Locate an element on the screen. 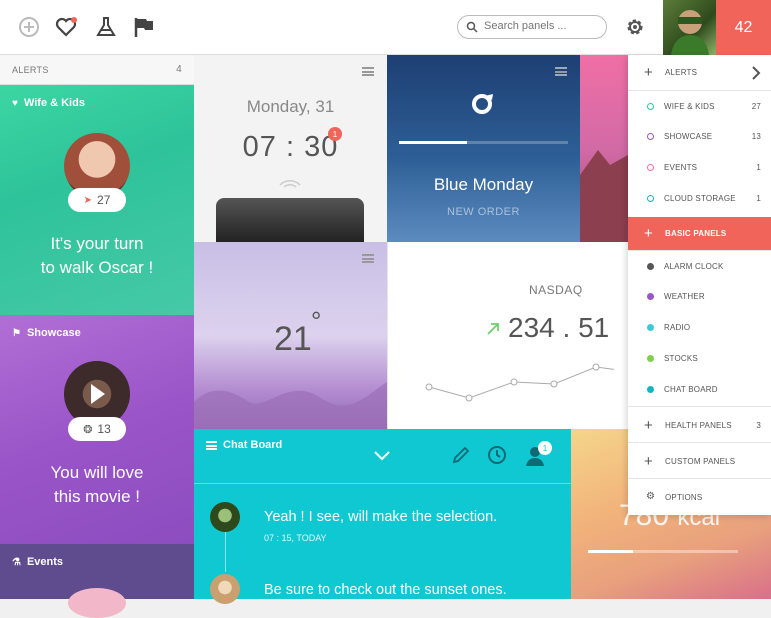 The image size is (771, 618). menu-item-label: ALARM CLOCK is located at coordinates (694, 266).